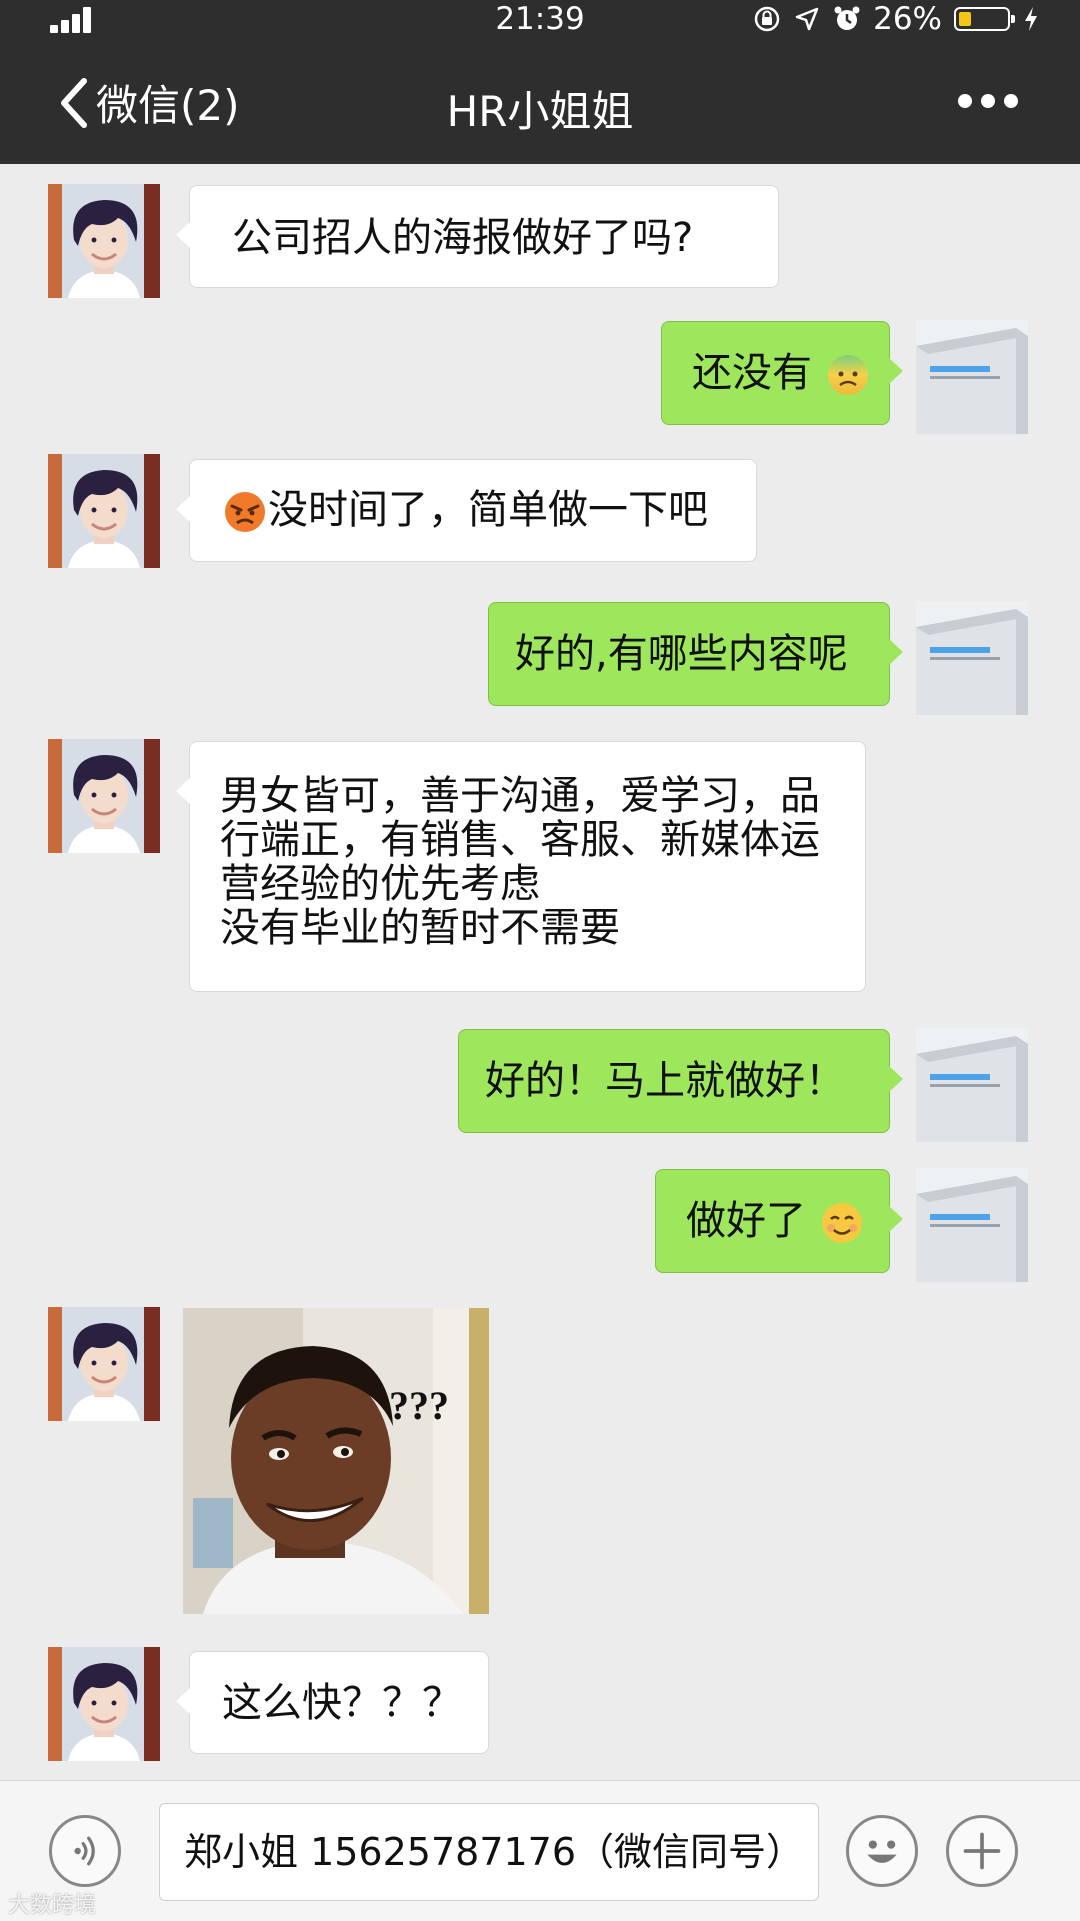 The width and height of the screenshot is (1080, 1921). I want to click on message-input: 郑小姐 15625787176（微信同号）, so click(489, 1852).